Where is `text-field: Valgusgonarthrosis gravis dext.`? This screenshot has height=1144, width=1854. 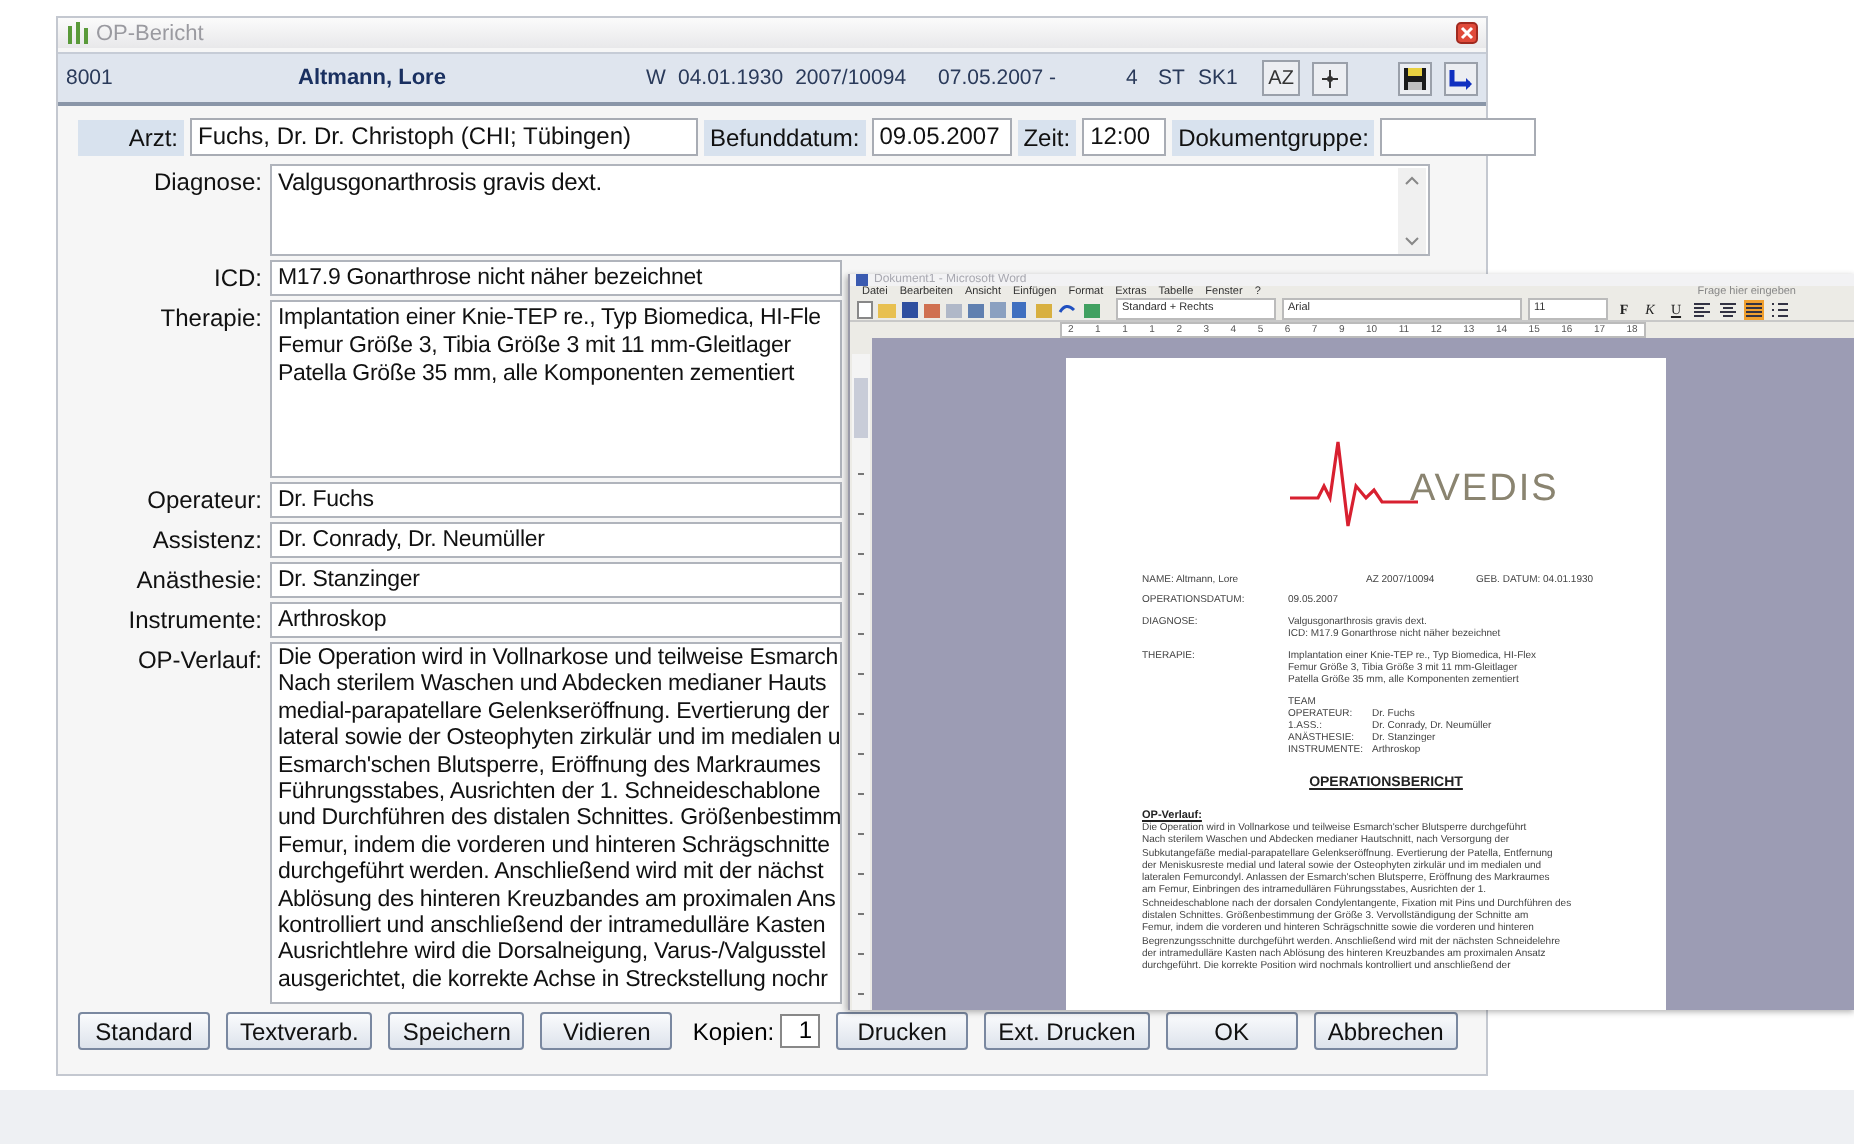
text-field: Valgusgonarthrosis gravis dext. is located at coordinates (850, 210).